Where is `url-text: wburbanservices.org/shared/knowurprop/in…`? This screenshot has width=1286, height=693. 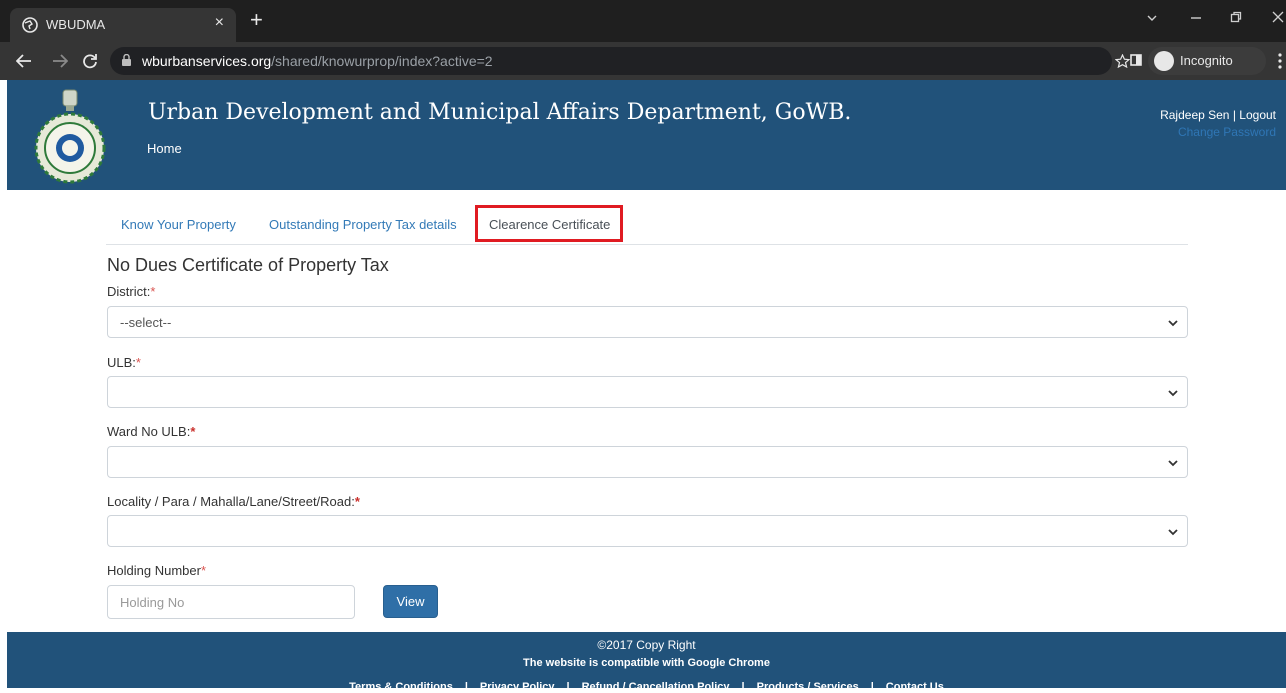
url-text: wburbanservices.org/shared/knowurprop/in… is located at coordinates (317, 61).